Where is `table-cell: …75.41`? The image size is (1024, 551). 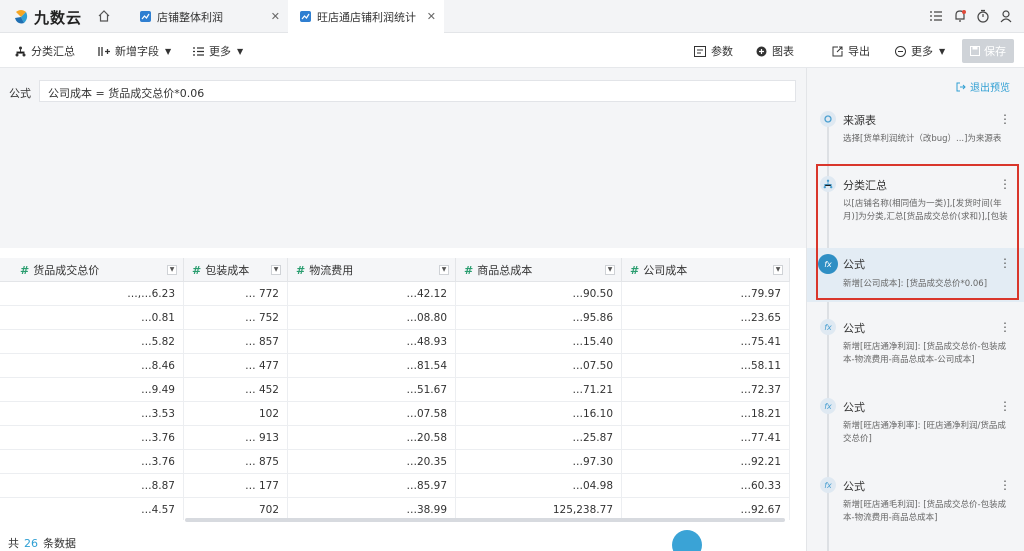
table-cell: …75.41 is located at coordinates (706, 342).